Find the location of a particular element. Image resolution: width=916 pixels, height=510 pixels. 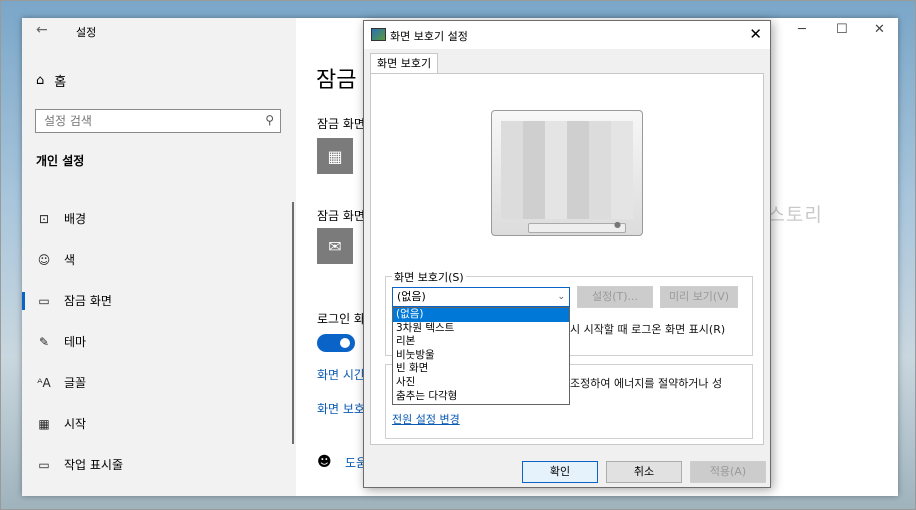

sidebar-scrollbar is located at coordinates (293, 323).